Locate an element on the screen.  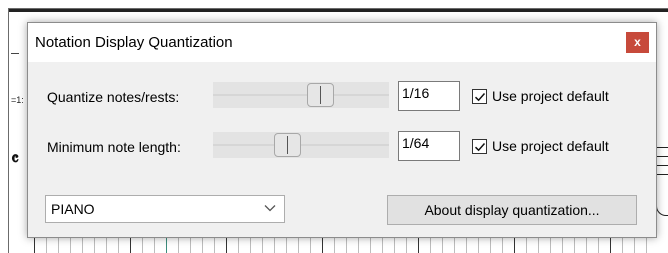
timeline-ruler is located at coordinates (340, 245).